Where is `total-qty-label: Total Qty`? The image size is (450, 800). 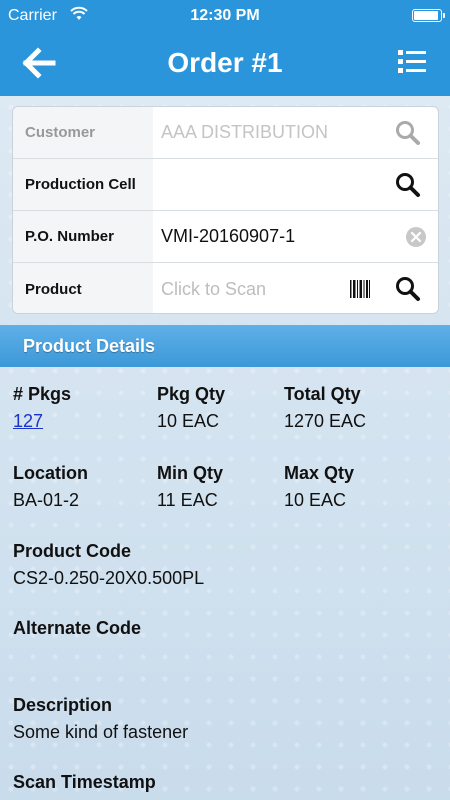
total-qty-label: Total Qty is located at coordinates (322, 394).